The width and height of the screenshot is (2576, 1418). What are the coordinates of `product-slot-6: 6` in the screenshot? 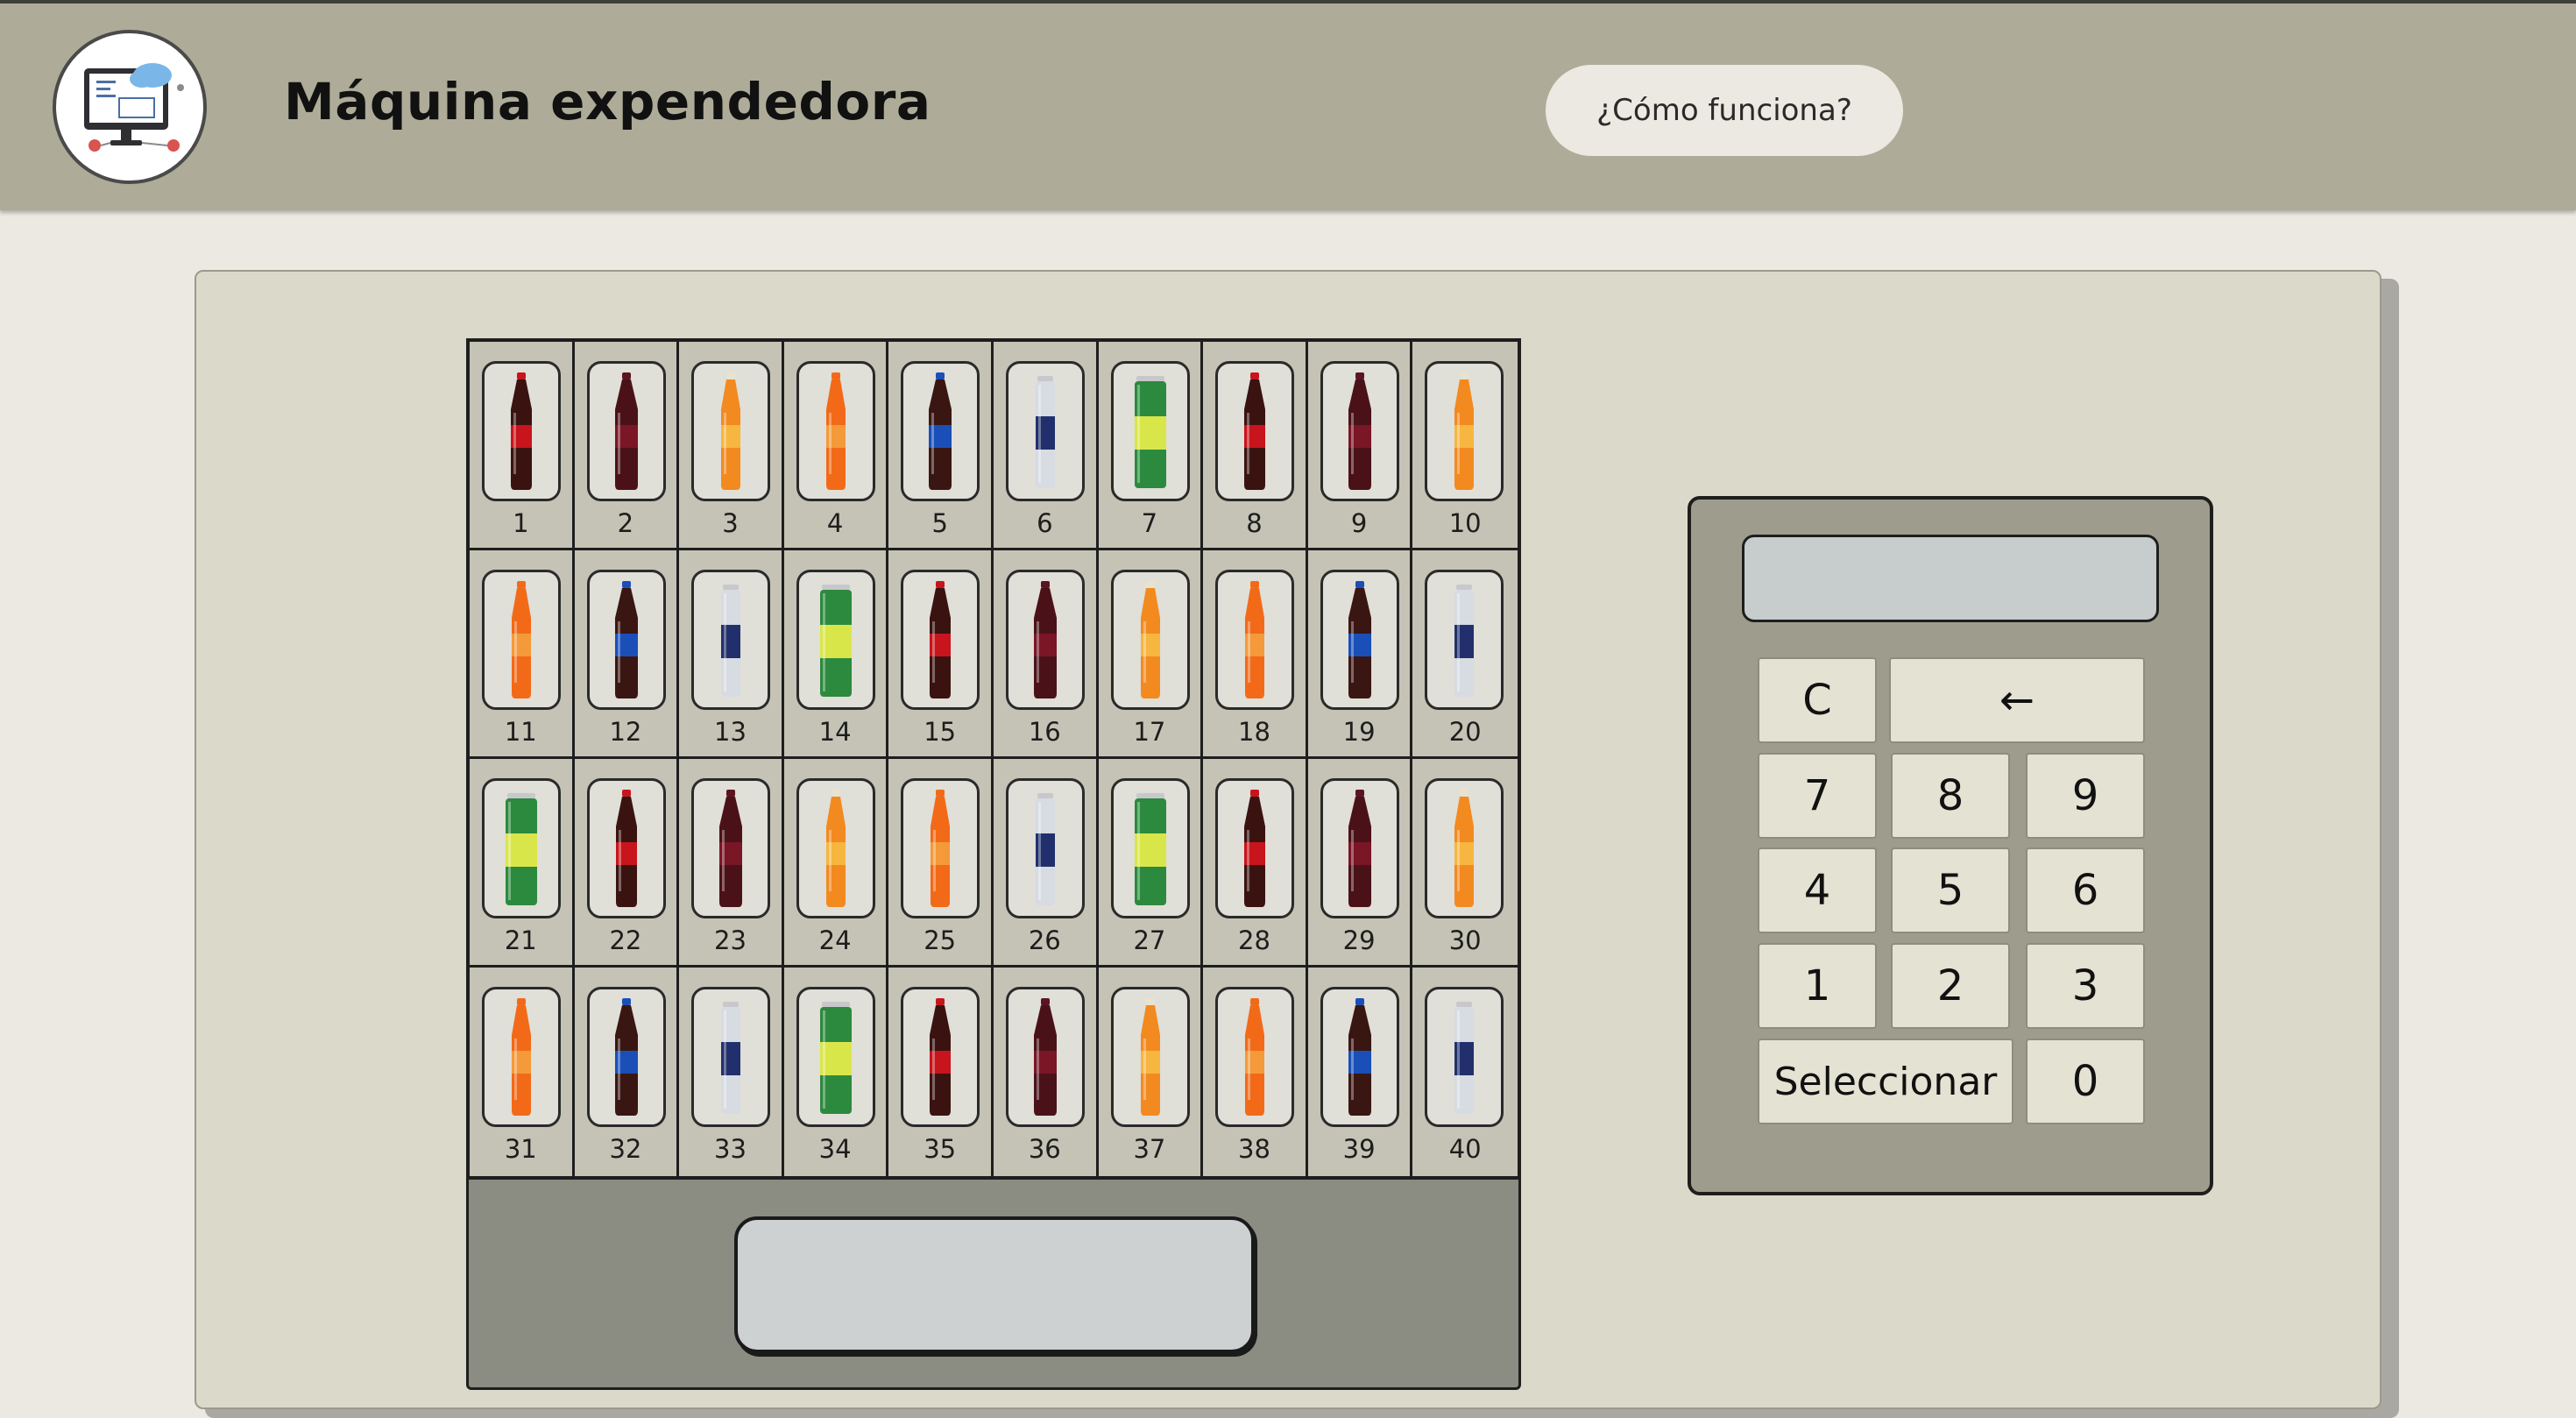 It's located at (1046, 446).